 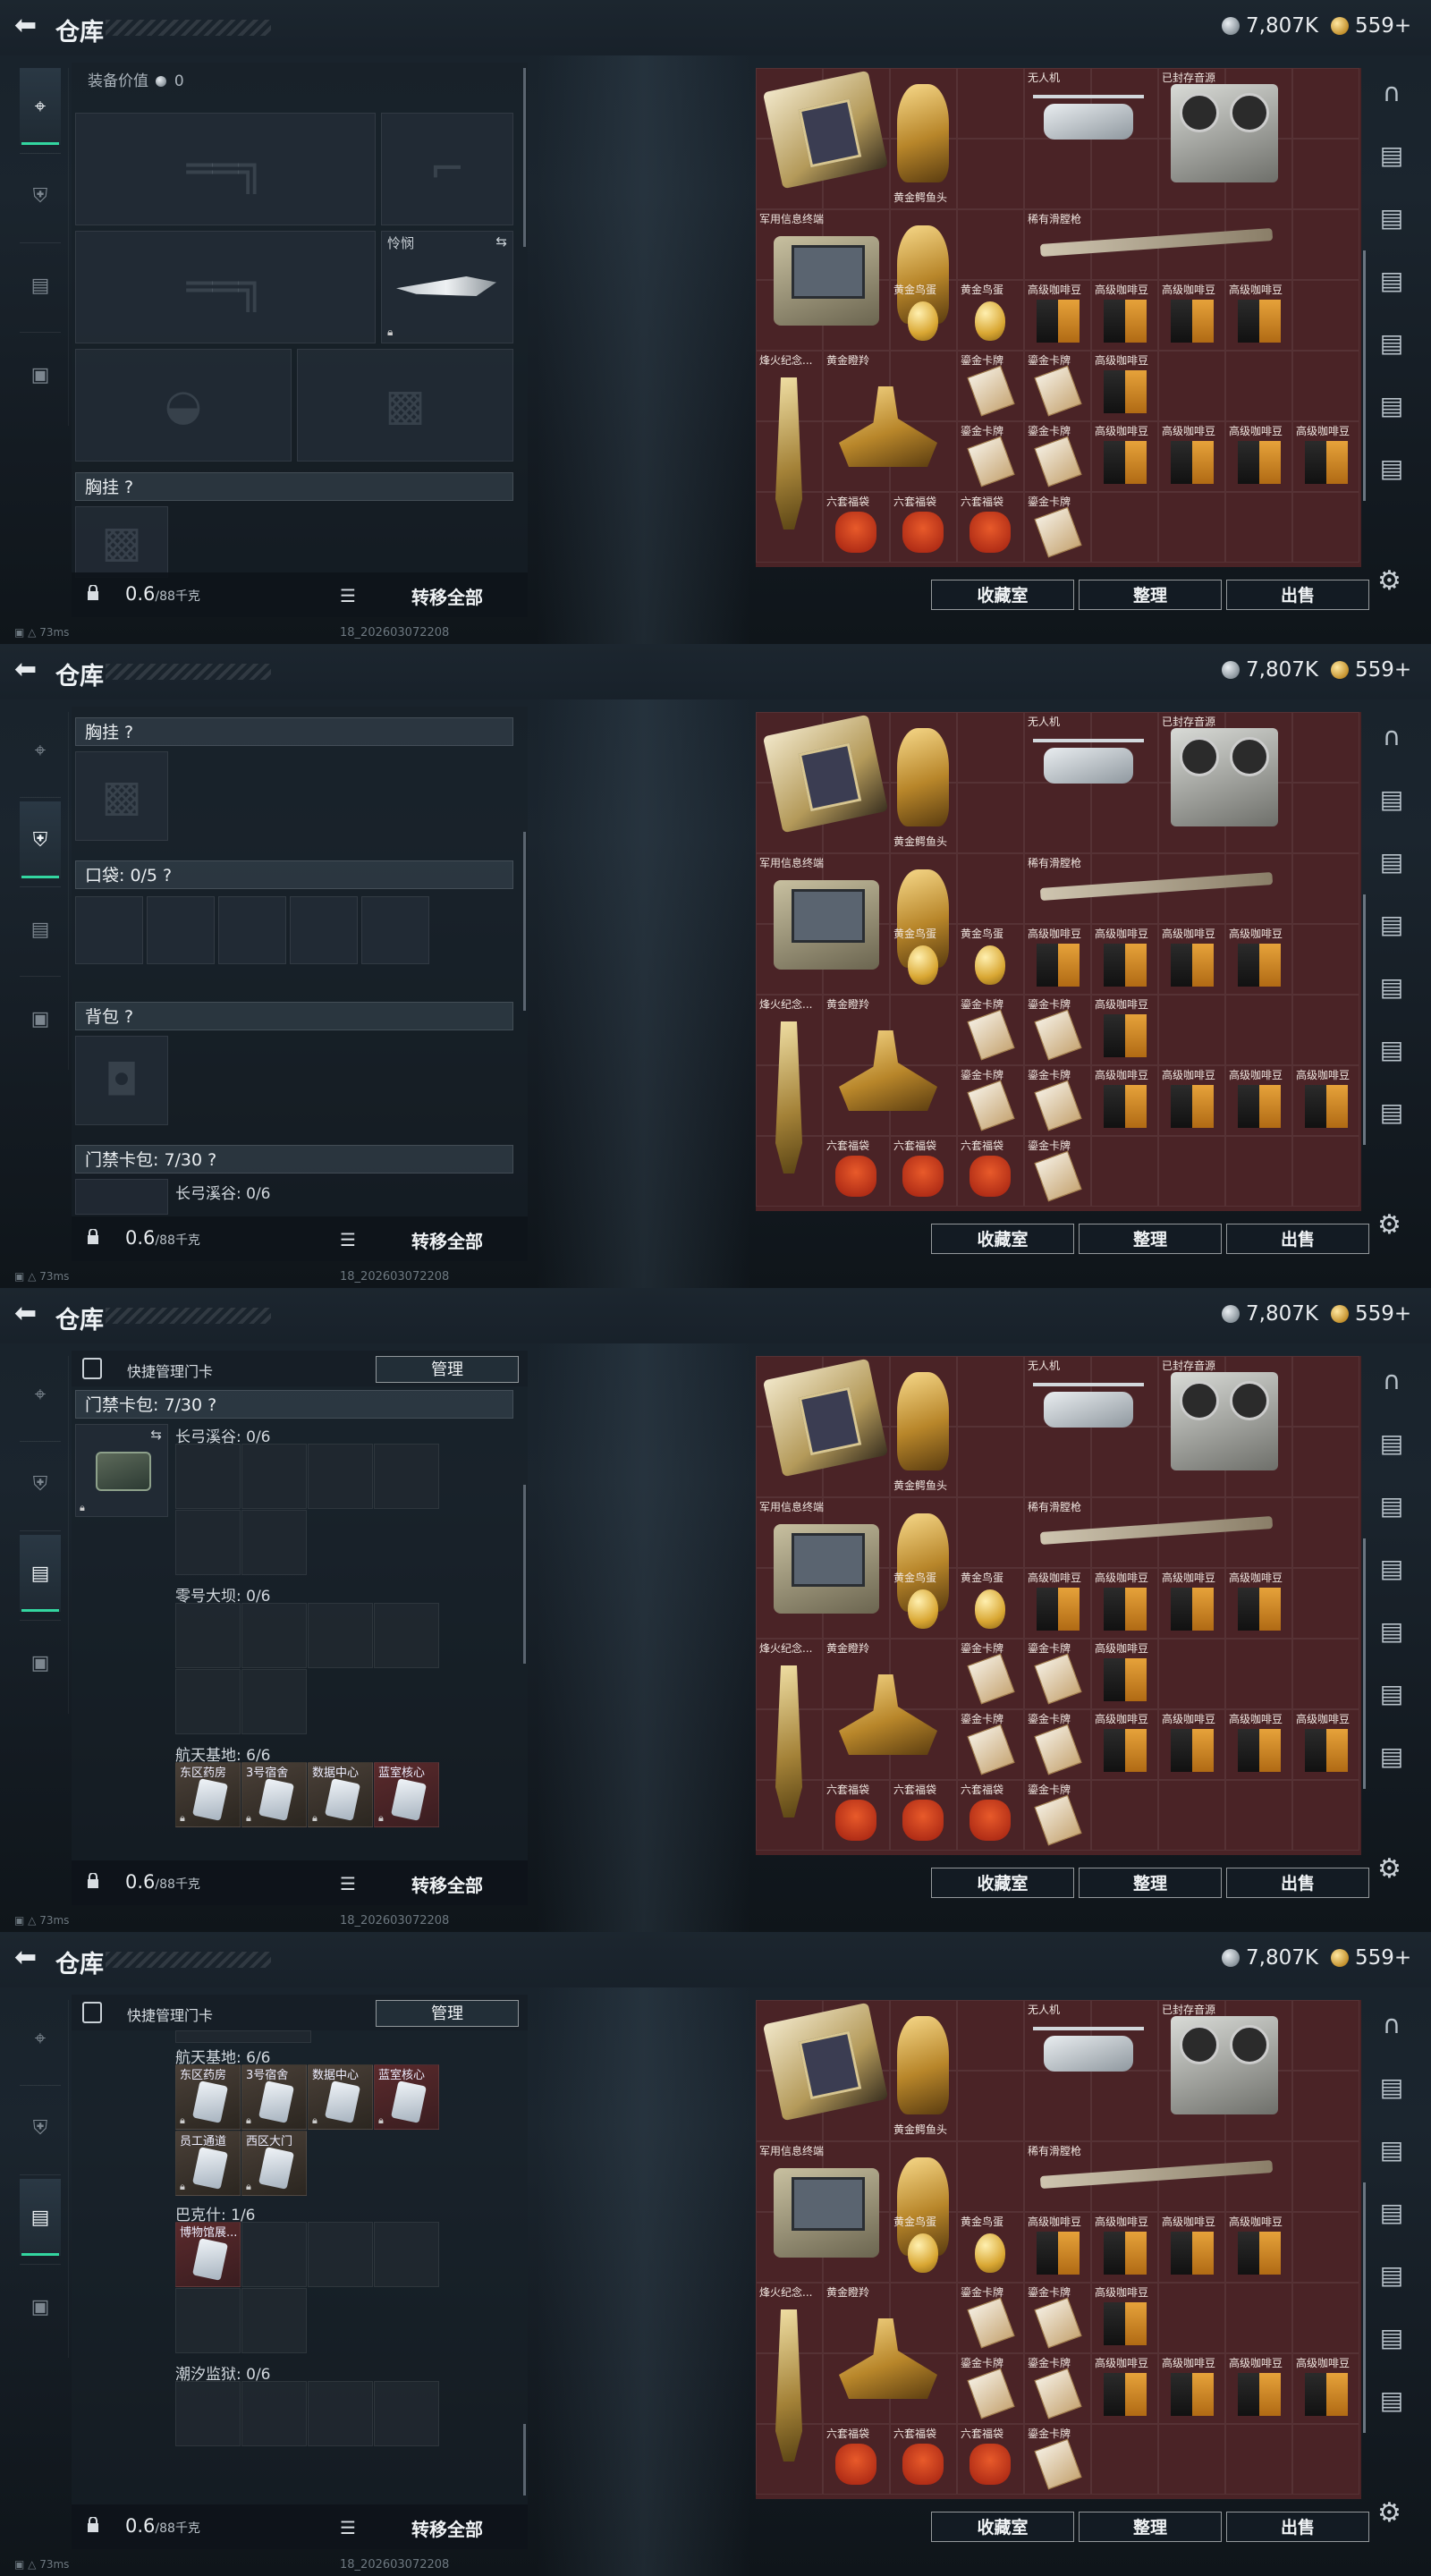 I want to click on arch-icon: ∩, so click(x=1392, y=1381).